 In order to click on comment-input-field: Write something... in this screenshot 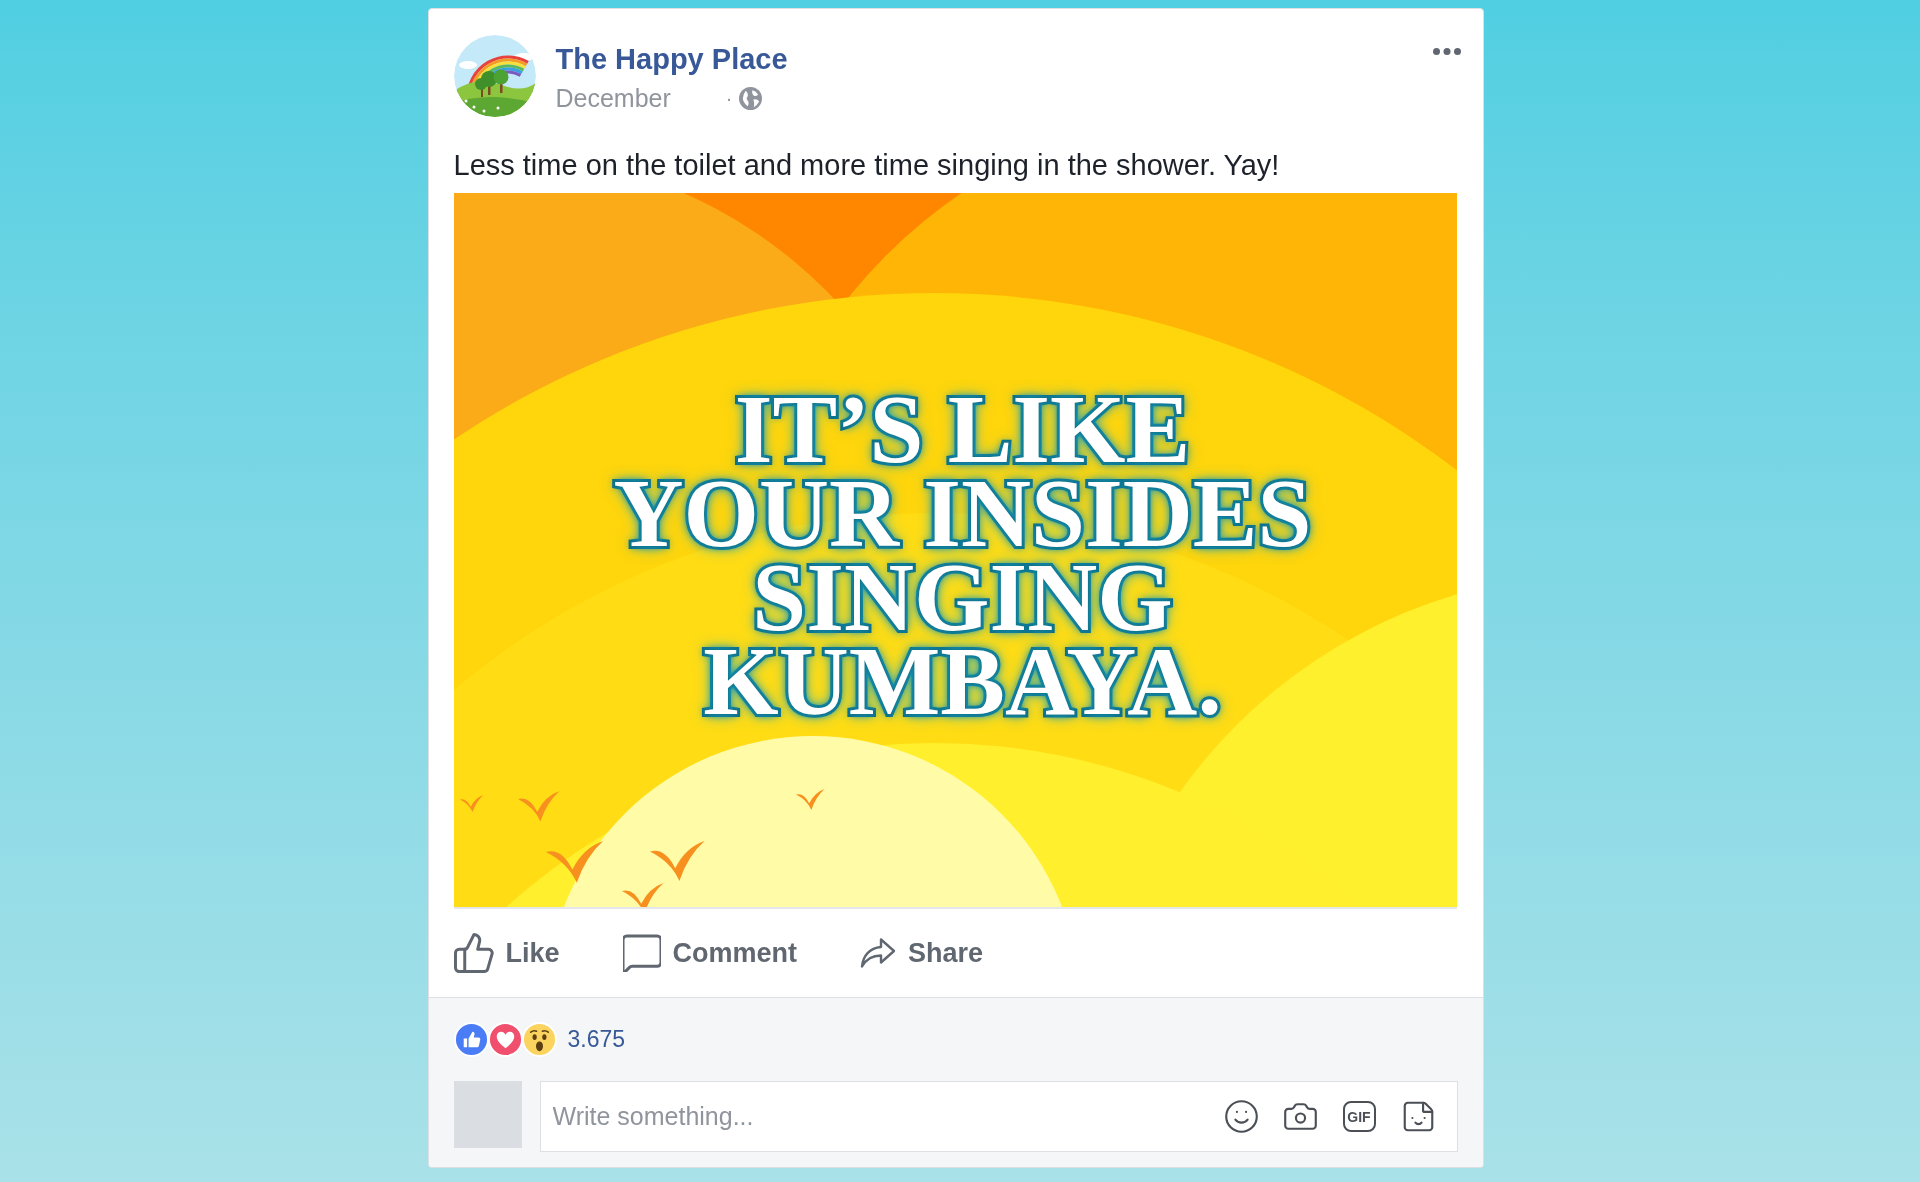, I will do `click(888, 1116)`.